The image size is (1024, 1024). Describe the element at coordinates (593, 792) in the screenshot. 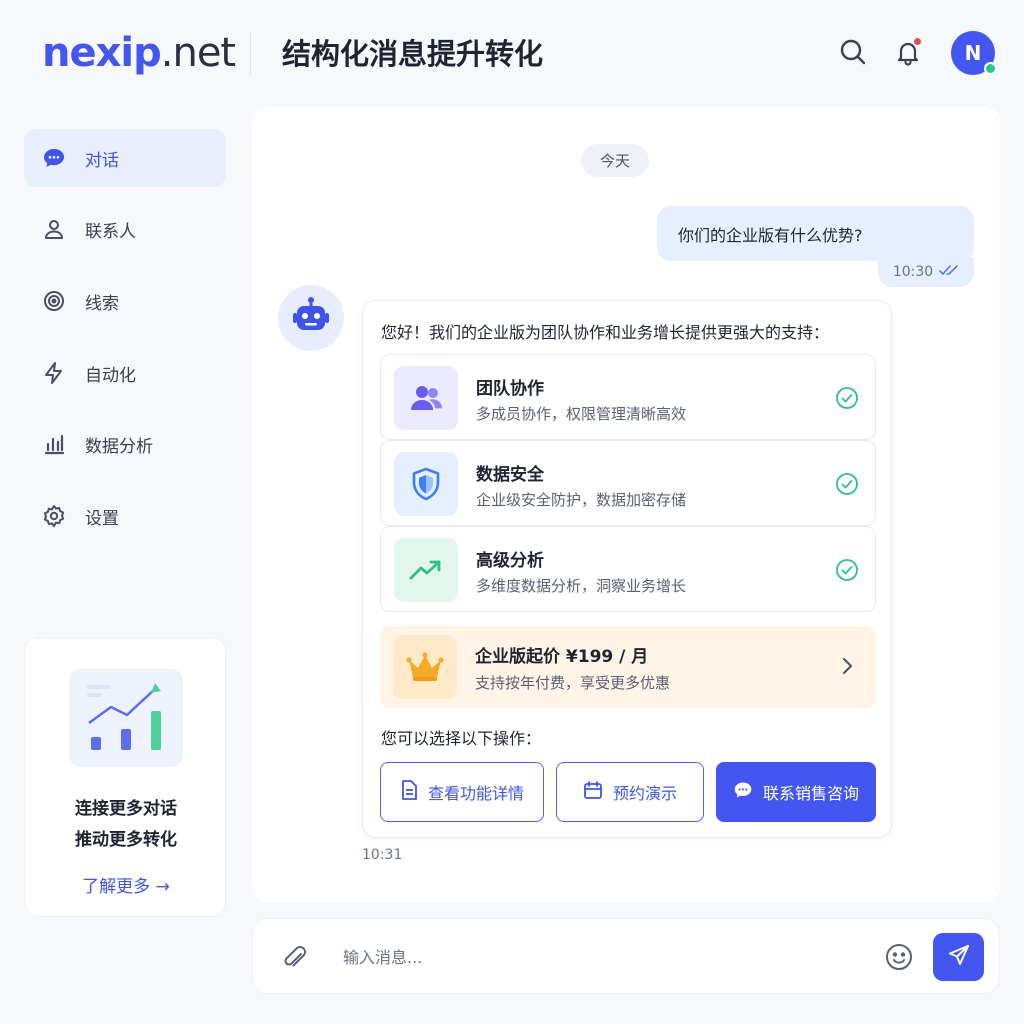

I see `calendar-icon` at that location.